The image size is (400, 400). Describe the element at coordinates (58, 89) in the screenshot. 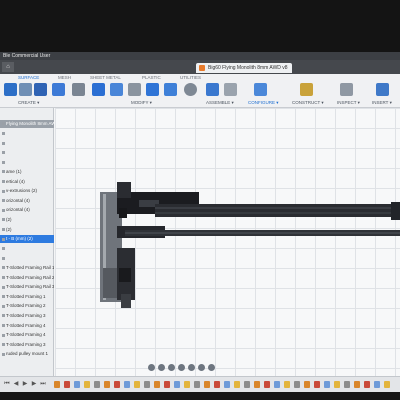

I see `loft-icon` at that location.